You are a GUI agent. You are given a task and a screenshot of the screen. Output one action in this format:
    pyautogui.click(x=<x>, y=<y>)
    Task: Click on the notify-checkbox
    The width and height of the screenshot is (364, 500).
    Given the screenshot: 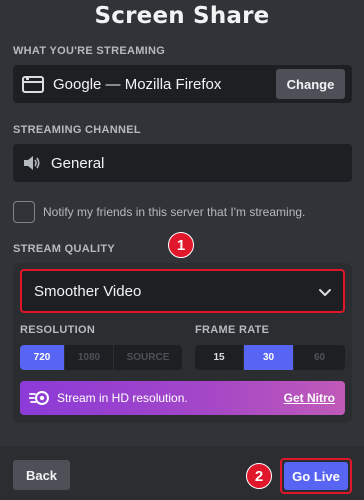 What is the action you would take?
    pyautogui.click(x=24, y=212)
    